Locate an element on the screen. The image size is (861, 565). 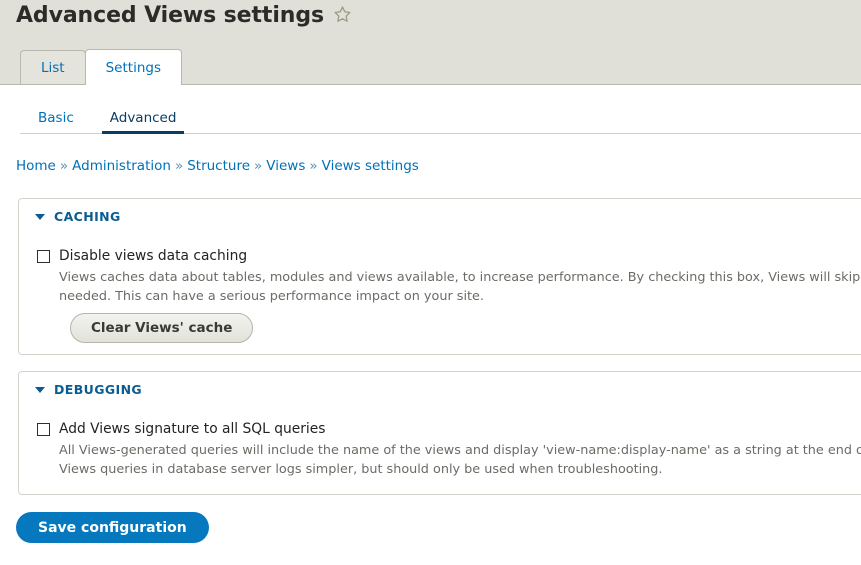
subtab-basic-label: Basic is located at coordinates (56, 117).